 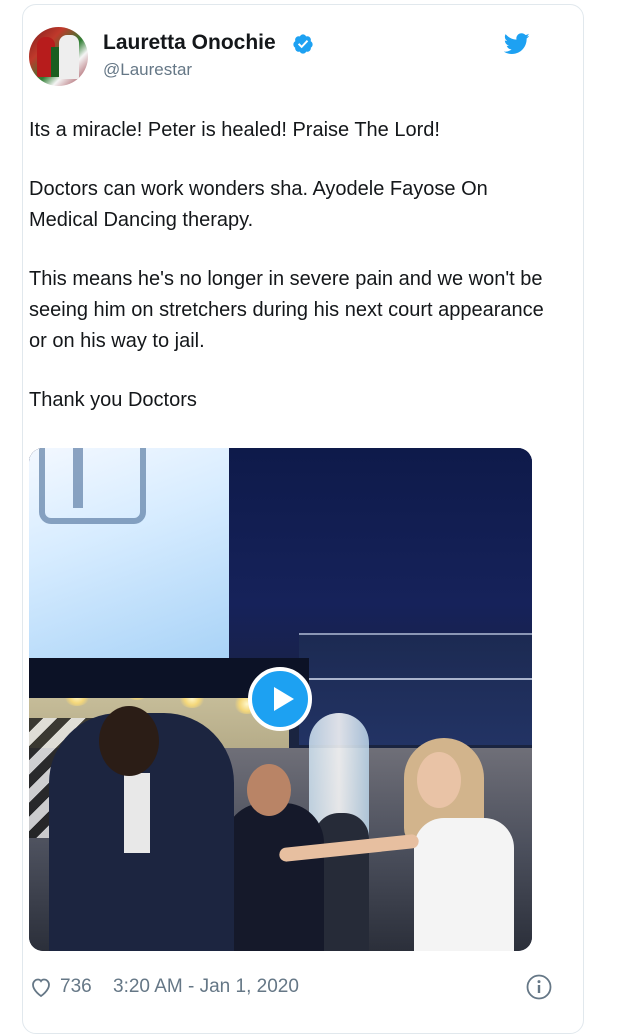 What do you see at coordinates (539, 987) in the screenshot?
I see `info-icon` at bounding box center [539, 987].